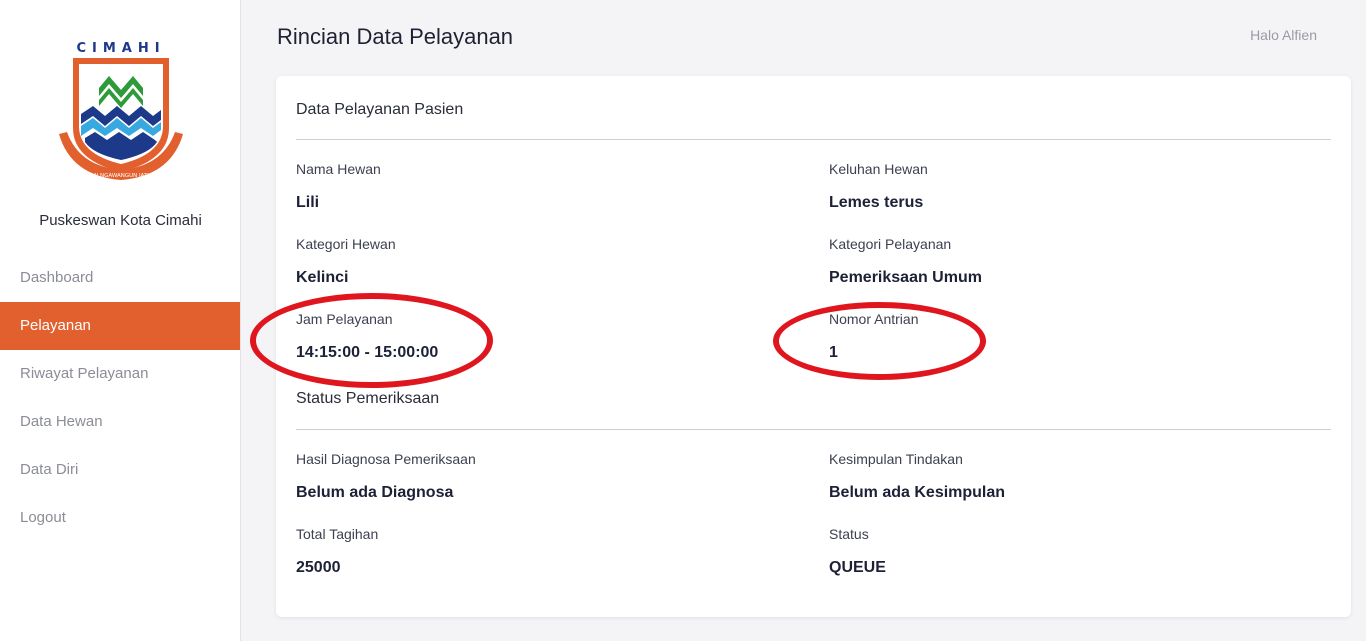 This screenshot has height=641, width=1366. Describe the element at coordinates (120, 326) in the screenshot. I see `sidebar-item-pelayanan: Pelayanan` at that location.